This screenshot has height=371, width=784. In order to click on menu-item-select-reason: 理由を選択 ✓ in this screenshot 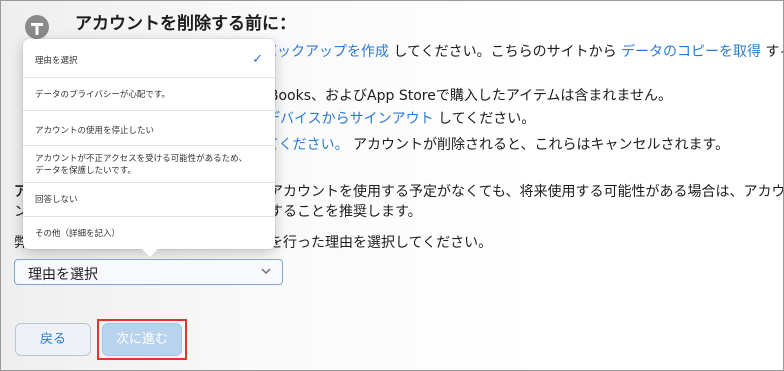, I will do `click(149, 60)`.